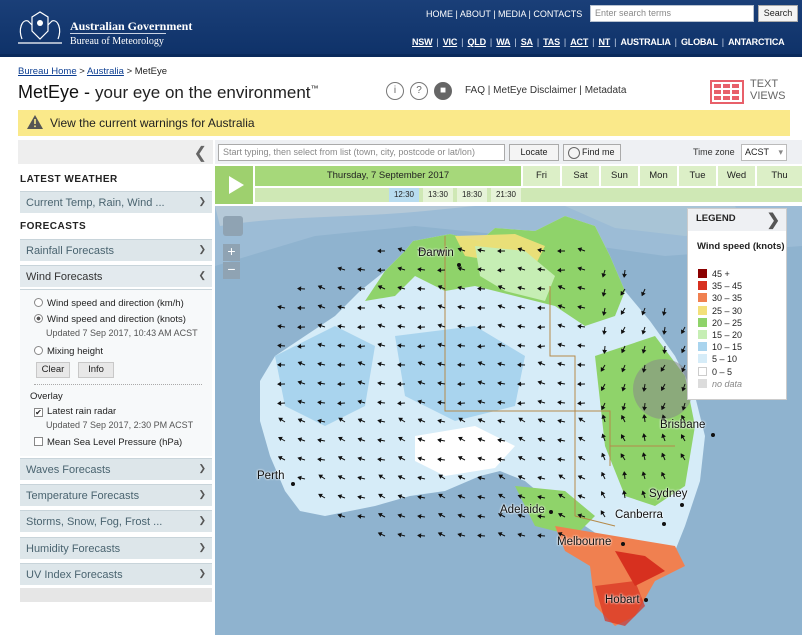 The height and width of the screenshot is (635, 802). Describe the element at coordinates (115, 152) in the screenshot. I see `collapse-bar: ❮` at that location.